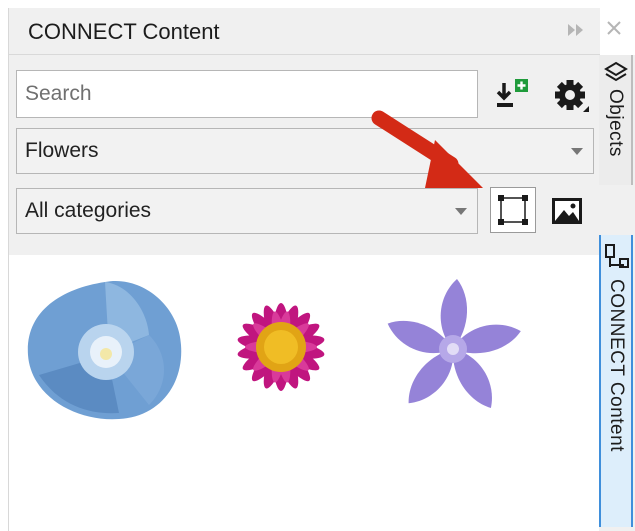  I want to click on import-icon, so click(513, 95).